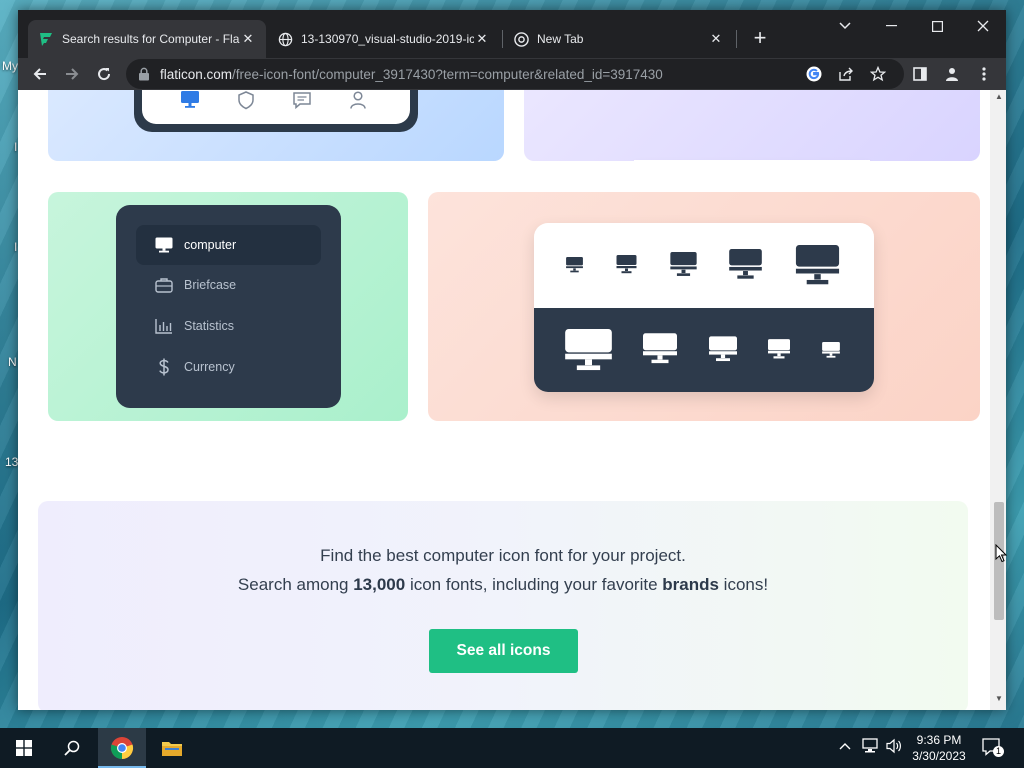 This screenshot has height=768, width=1024. Describe the element at coordinates (845, 26) in the screenshot. I see `tab-search-chevron-icon` at that location.